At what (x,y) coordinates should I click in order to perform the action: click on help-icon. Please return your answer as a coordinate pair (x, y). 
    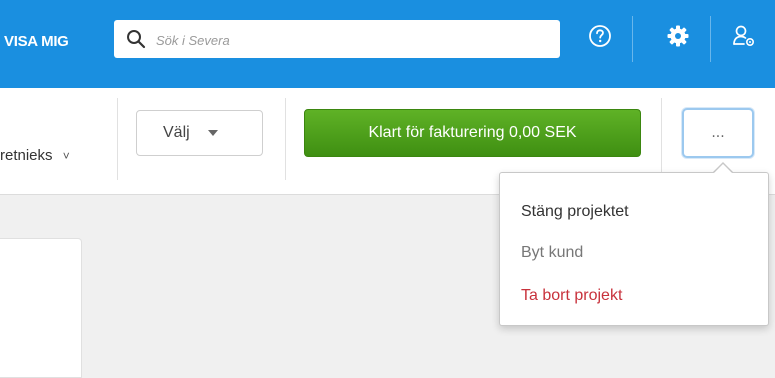
    Looking at the image, I should click on (600, 38).